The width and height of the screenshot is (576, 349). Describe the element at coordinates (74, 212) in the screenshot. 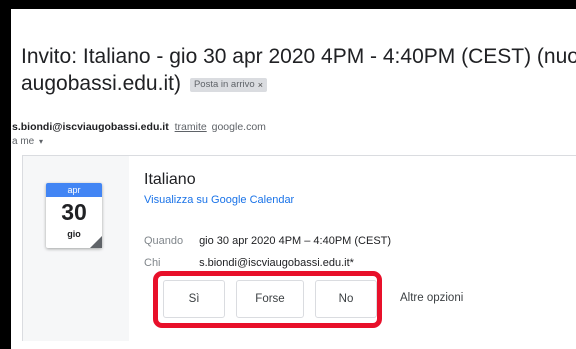

I see `calendar-day: 30` at that location.